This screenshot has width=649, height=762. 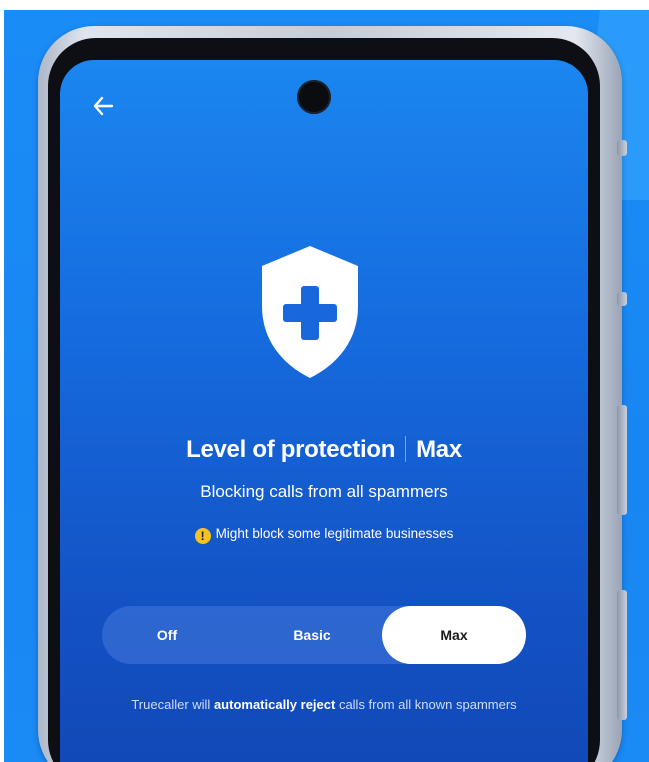 I want to click on footer-text-part1: Truecaller will, so click(x=172, y=704).